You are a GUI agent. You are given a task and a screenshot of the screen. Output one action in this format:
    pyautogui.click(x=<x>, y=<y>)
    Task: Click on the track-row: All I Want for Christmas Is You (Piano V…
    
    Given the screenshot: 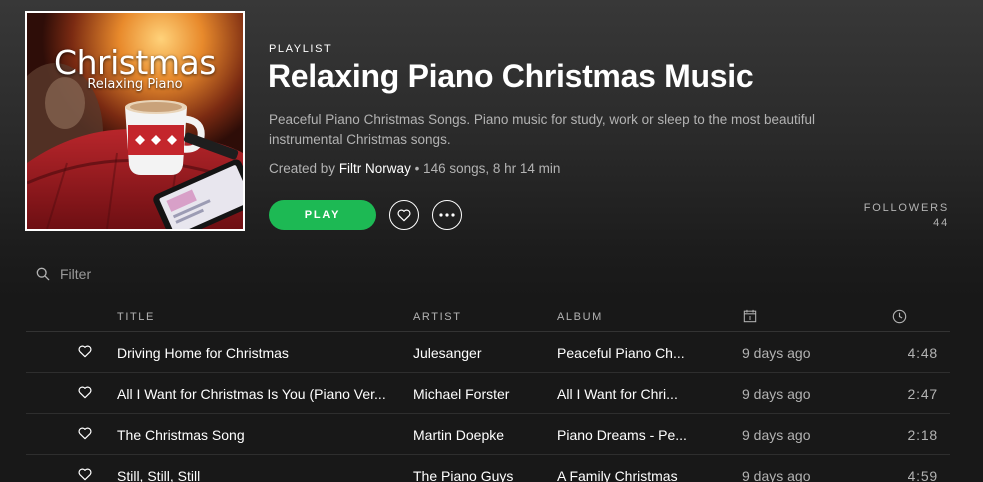 What is the action you would take?
    pyautogui.click(x=488, y=393)
    